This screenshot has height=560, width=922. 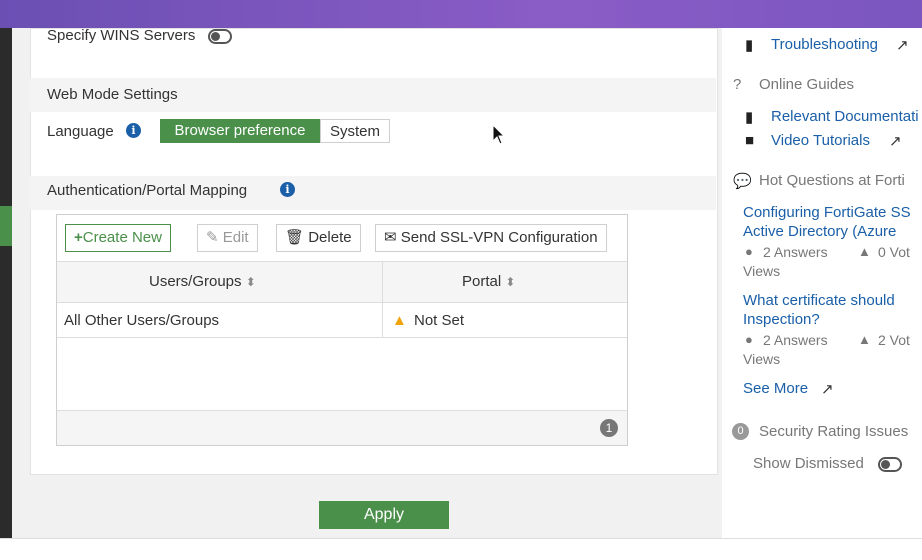 I want to click on security-rating-heading: Security Rating Issues, so click(x=834, y=431).